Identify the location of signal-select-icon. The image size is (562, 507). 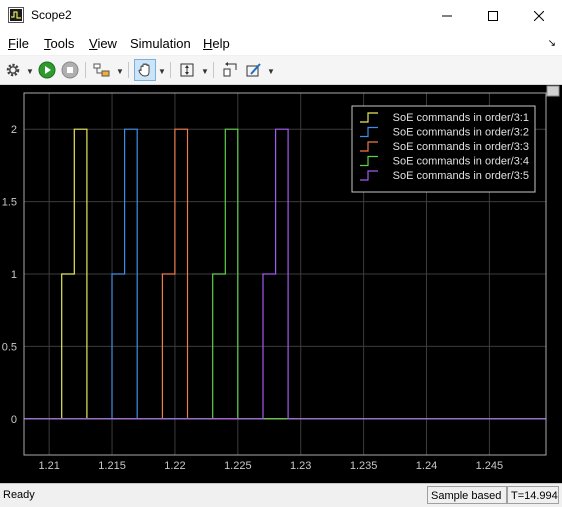
(101, 70).